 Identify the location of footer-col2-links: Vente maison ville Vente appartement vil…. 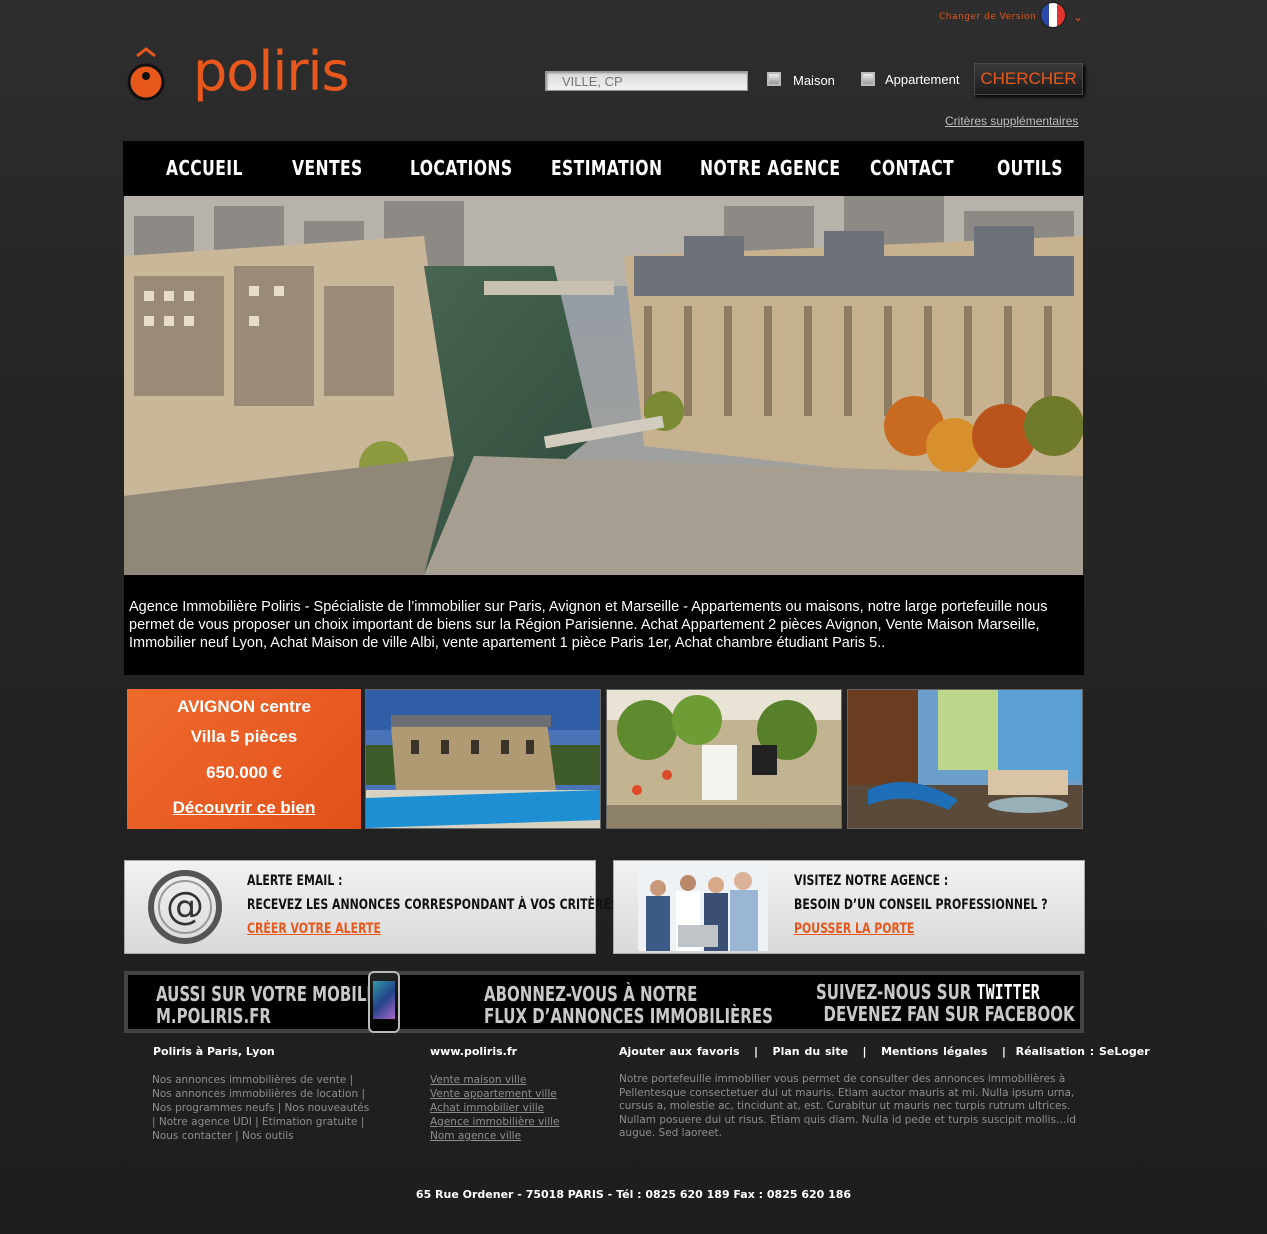
(495, 1108).